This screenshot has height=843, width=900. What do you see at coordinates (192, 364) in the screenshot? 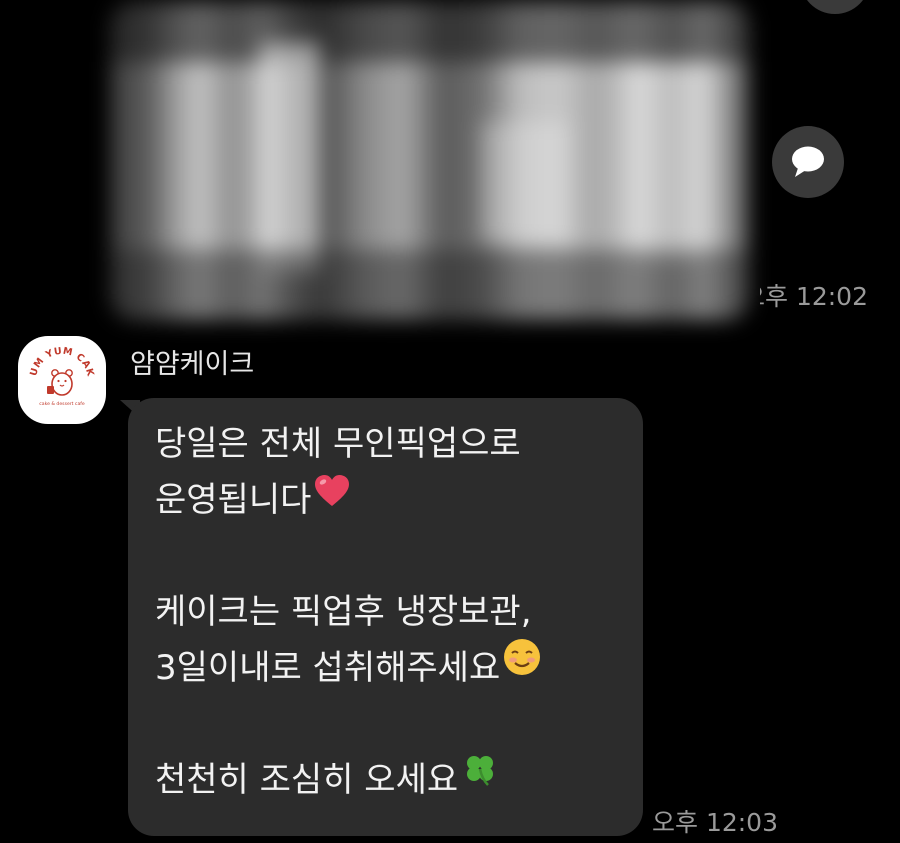
I see `sender-name: 얌얌케이크` at bounding box center [192, 364].